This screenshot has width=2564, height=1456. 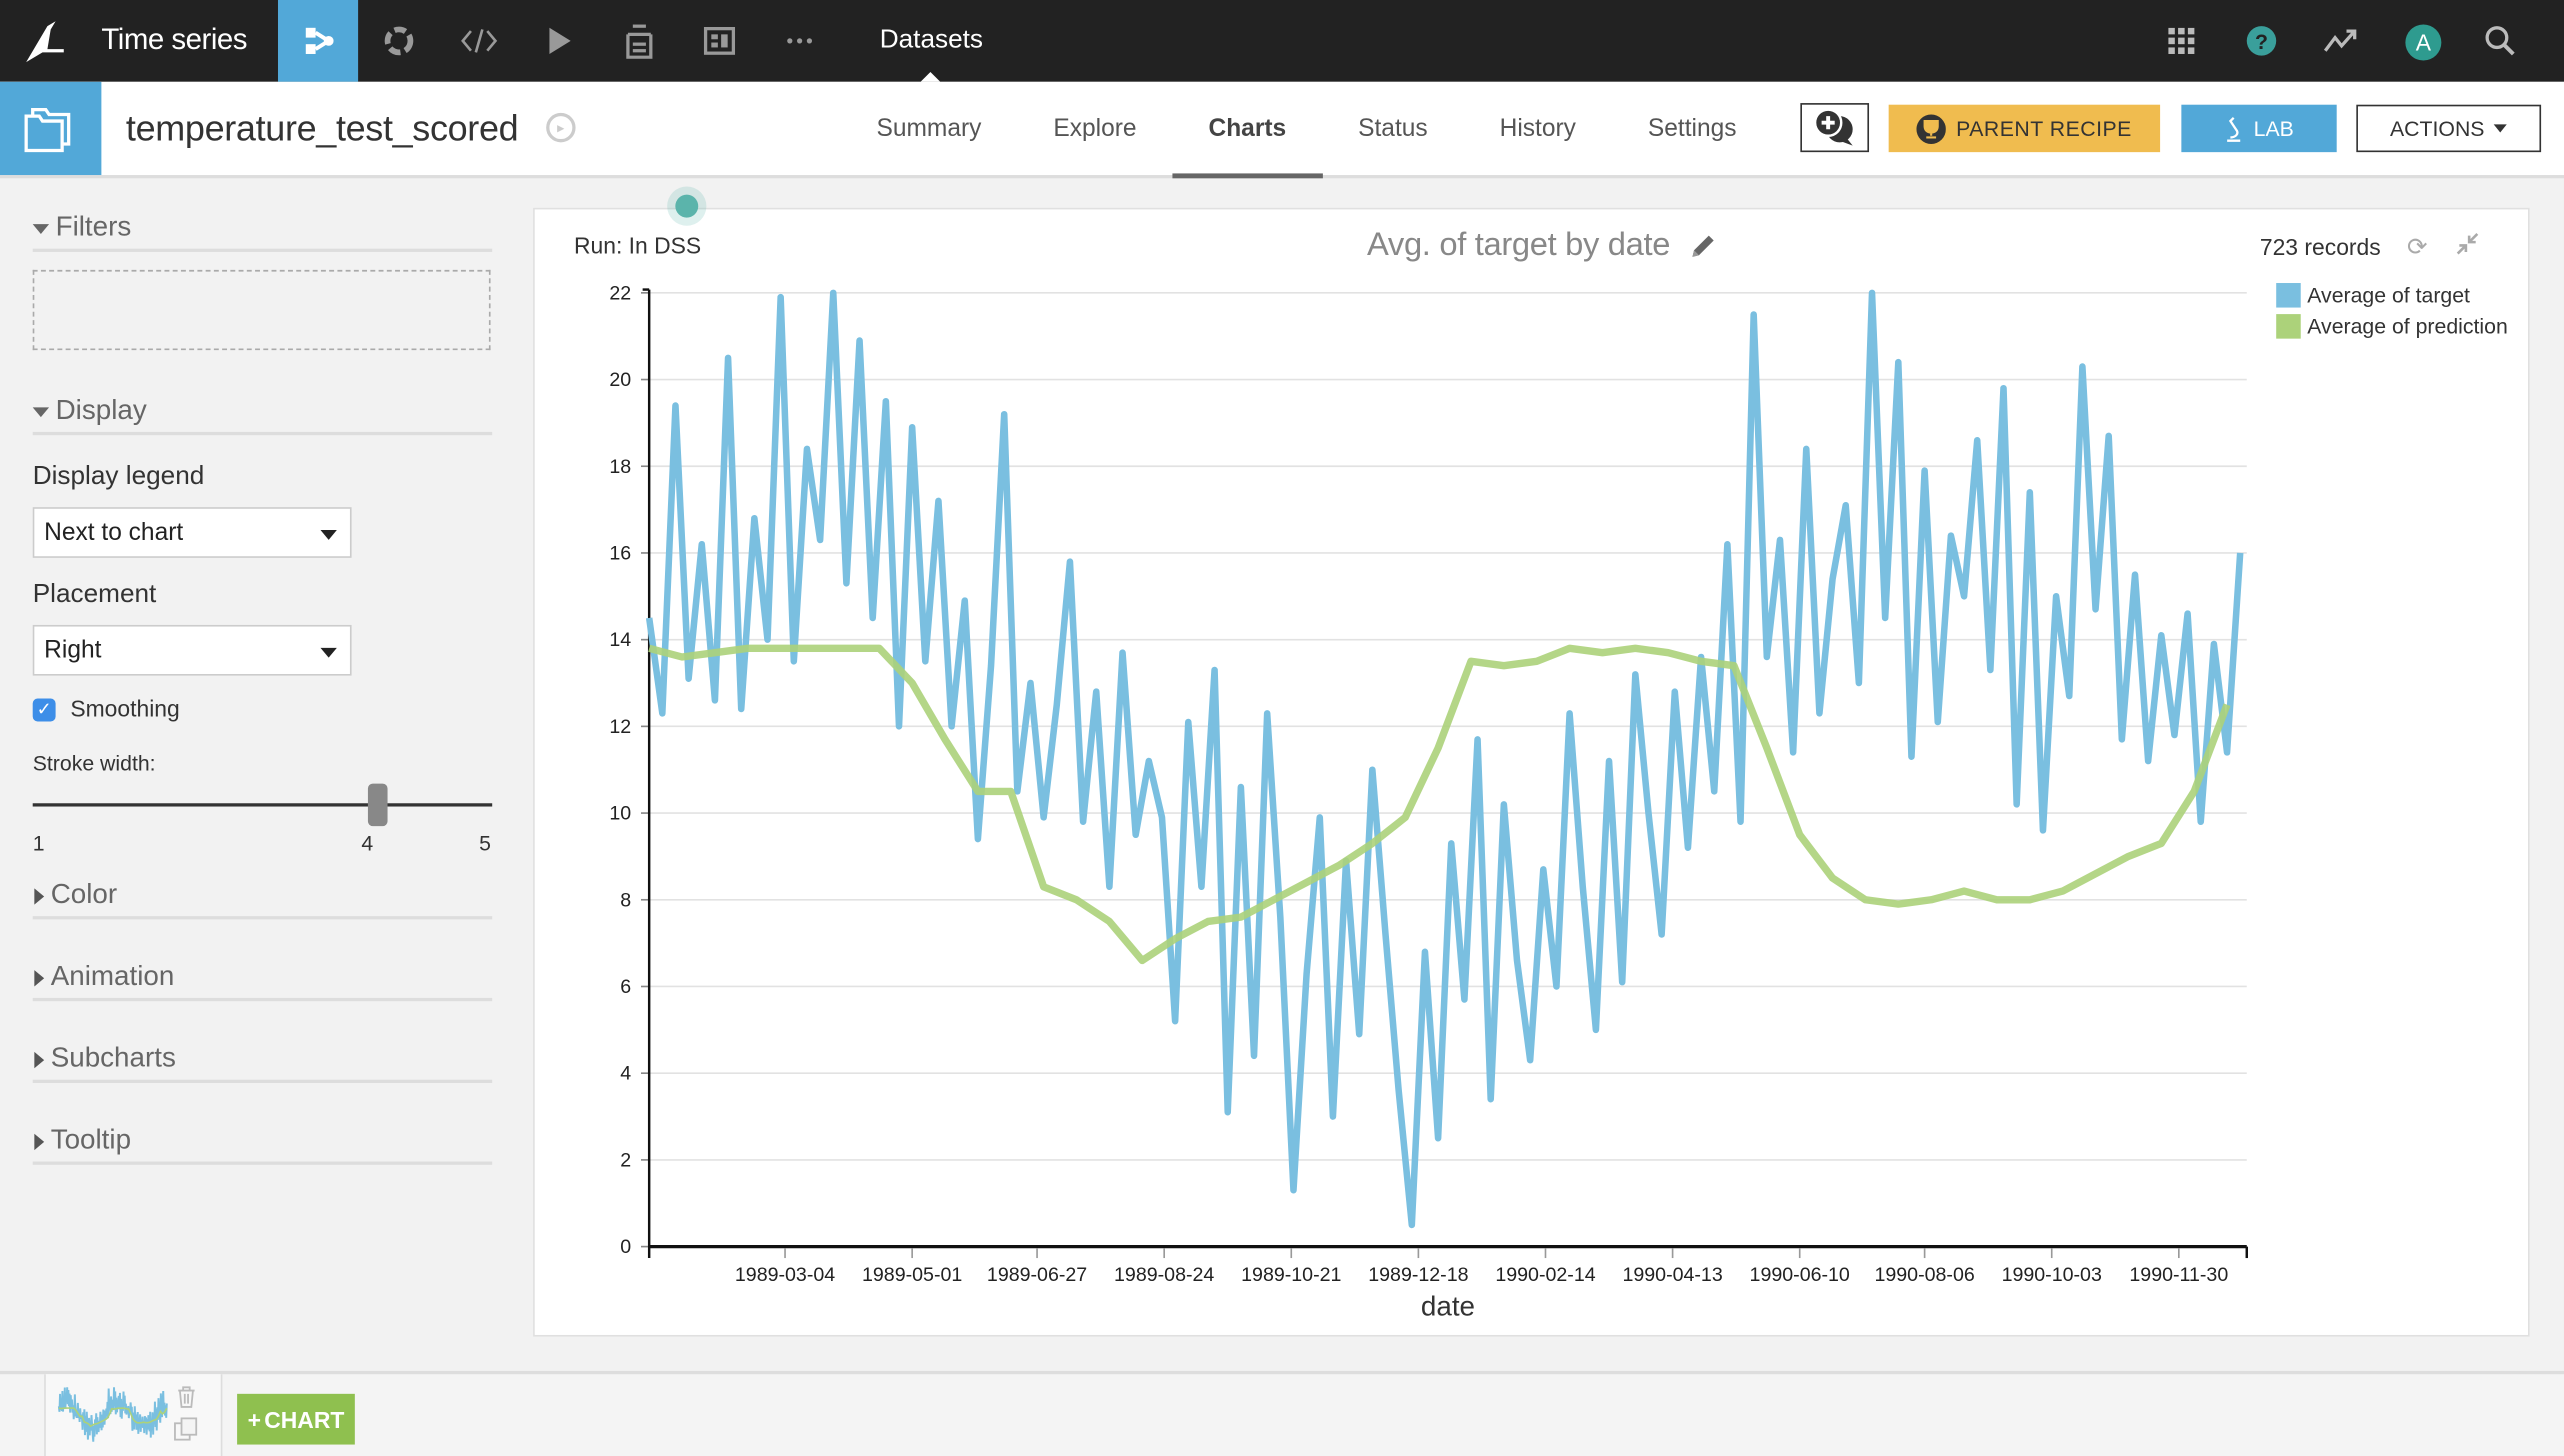 What do you see at coordinates (304, 1419) in the screenshot?
I see `add-chart-label: CHART` at bounding box center [304, 1419].